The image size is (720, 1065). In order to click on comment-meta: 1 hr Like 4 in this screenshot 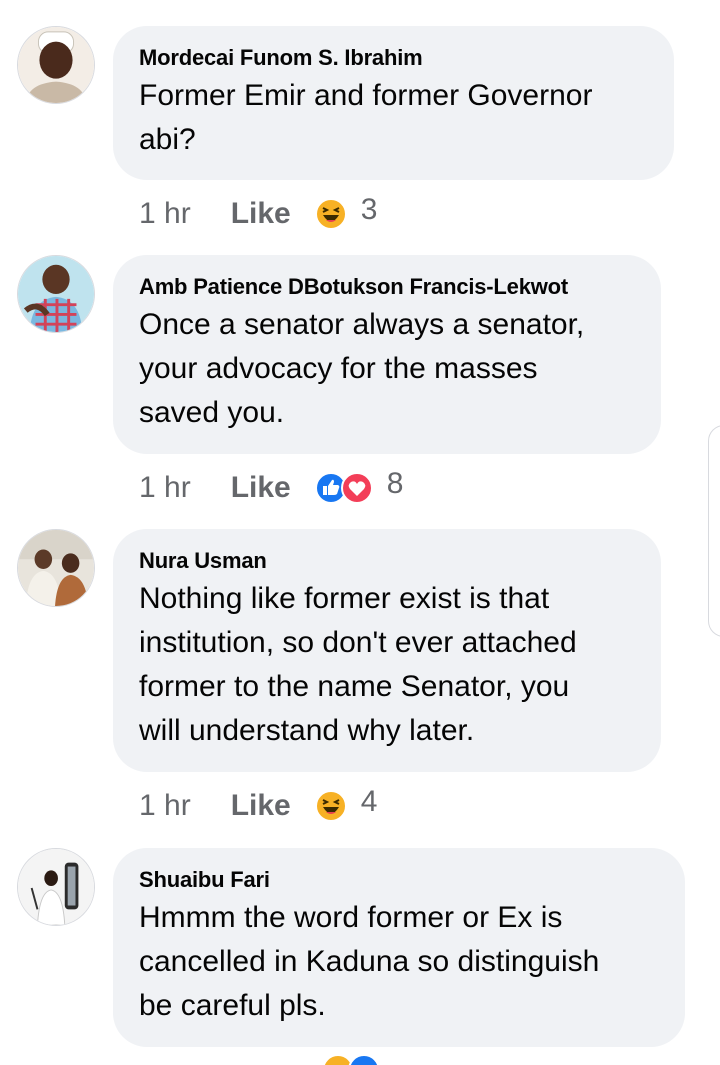, I will do `click(258, 805)`.